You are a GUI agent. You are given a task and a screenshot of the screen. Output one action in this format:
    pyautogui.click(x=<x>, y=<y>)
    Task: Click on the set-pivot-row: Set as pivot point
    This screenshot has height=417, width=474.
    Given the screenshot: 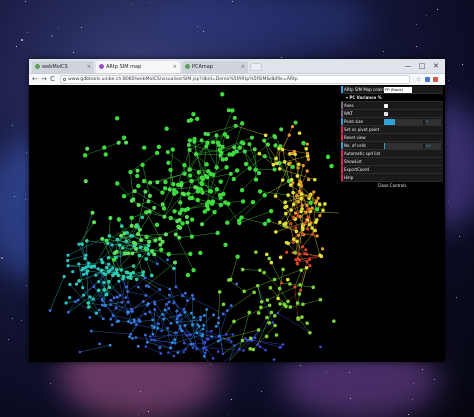 What is the action you would take?
    pyautogui.click(x=392, y=130)
    